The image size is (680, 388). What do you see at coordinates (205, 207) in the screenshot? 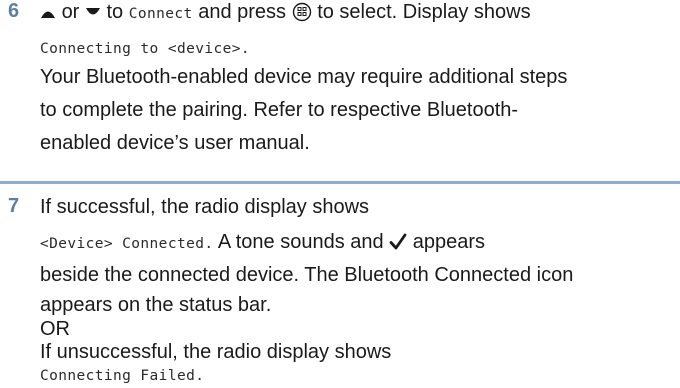
I see `step-7-line-1: If successful, the radio display shows` at bounding box center [205, 207].